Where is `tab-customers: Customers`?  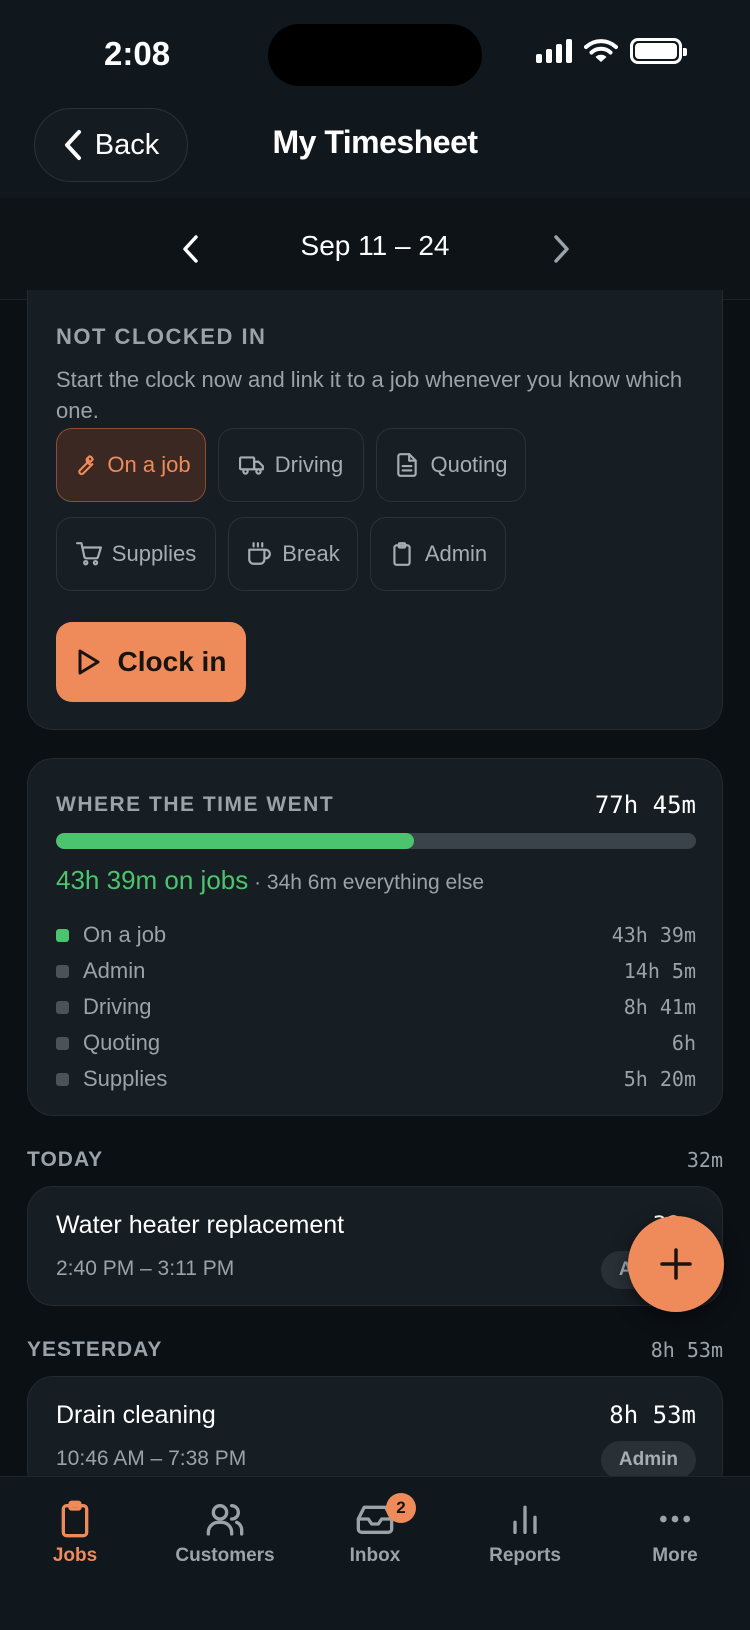 tab-customers: Customers is located at coordinates (225, 1533).